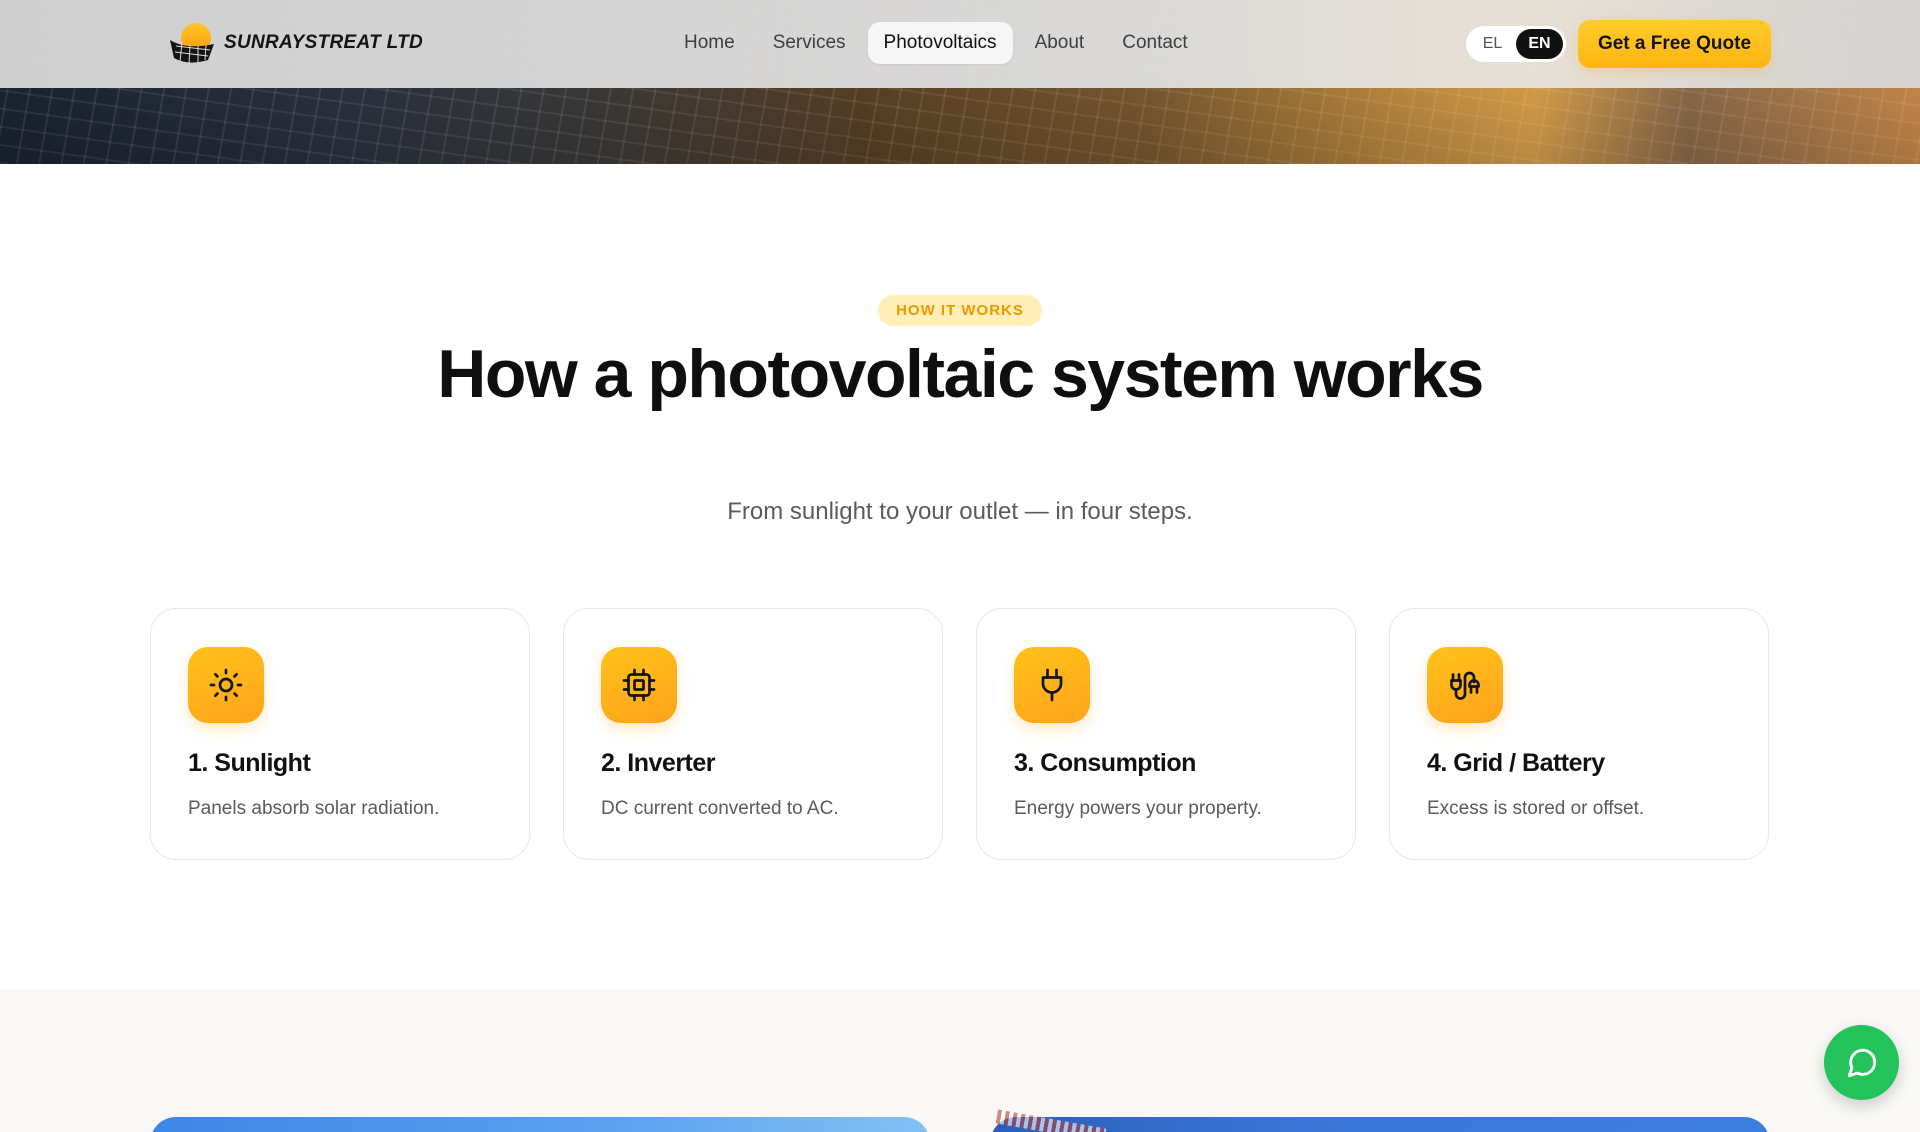 The image size is (1920, 1132). Describe the element at coordinates (658, 763) in the screenshot. I see `step-title: 2. Inverter` at that location.